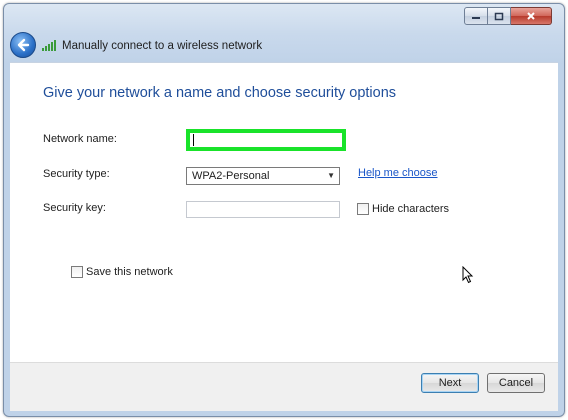 The width and height of the screenshot is (568, 420). I want to click on maximize-button, so click(499, 16).